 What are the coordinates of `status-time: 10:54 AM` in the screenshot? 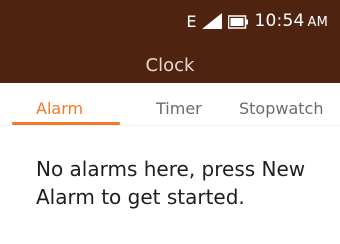 It's located at (291, 21).